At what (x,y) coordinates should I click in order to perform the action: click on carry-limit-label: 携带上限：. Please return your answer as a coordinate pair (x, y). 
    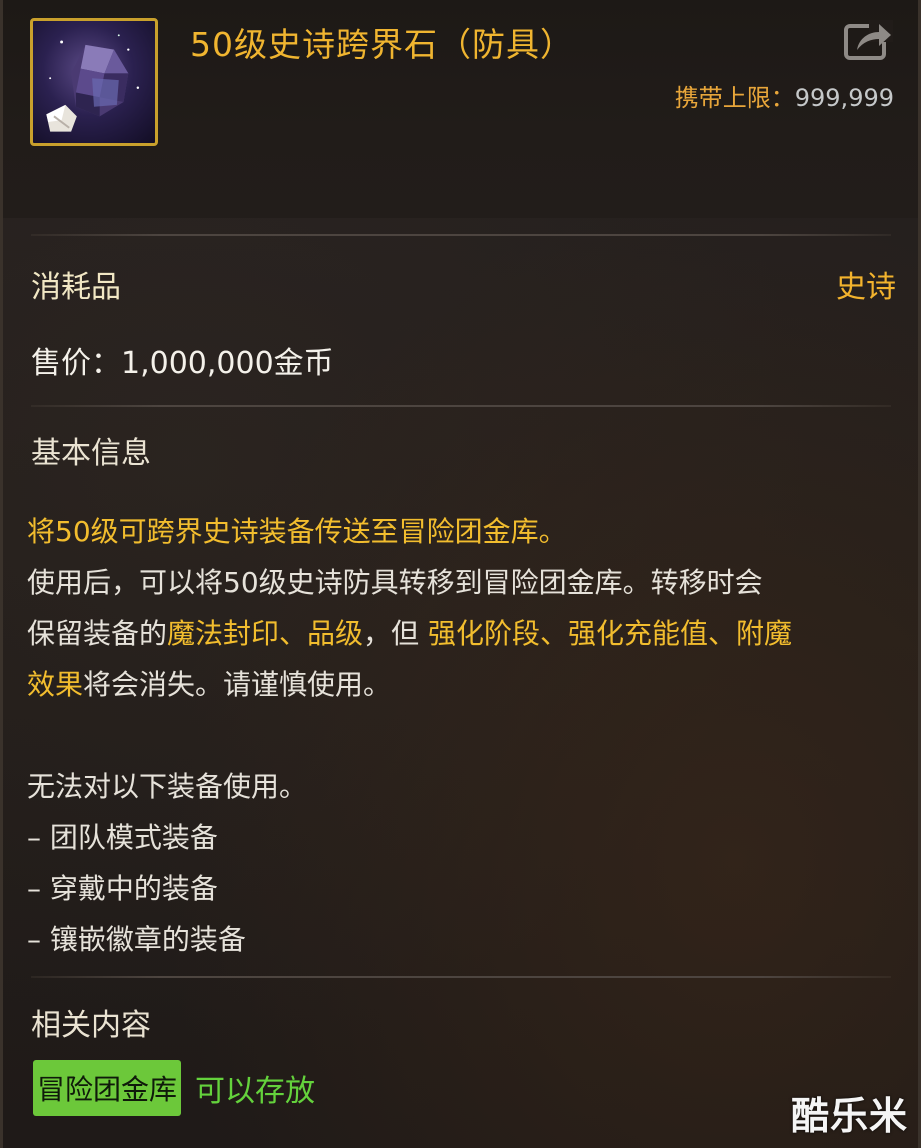
    Looking at the image, I should click on (734, 98).